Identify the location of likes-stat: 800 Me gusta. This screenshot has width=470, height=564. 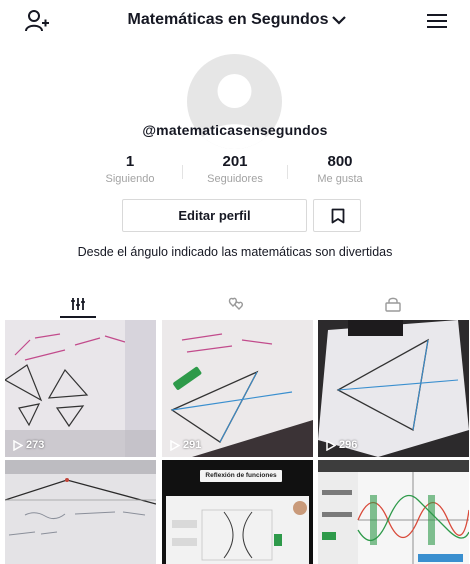
(340, 169).